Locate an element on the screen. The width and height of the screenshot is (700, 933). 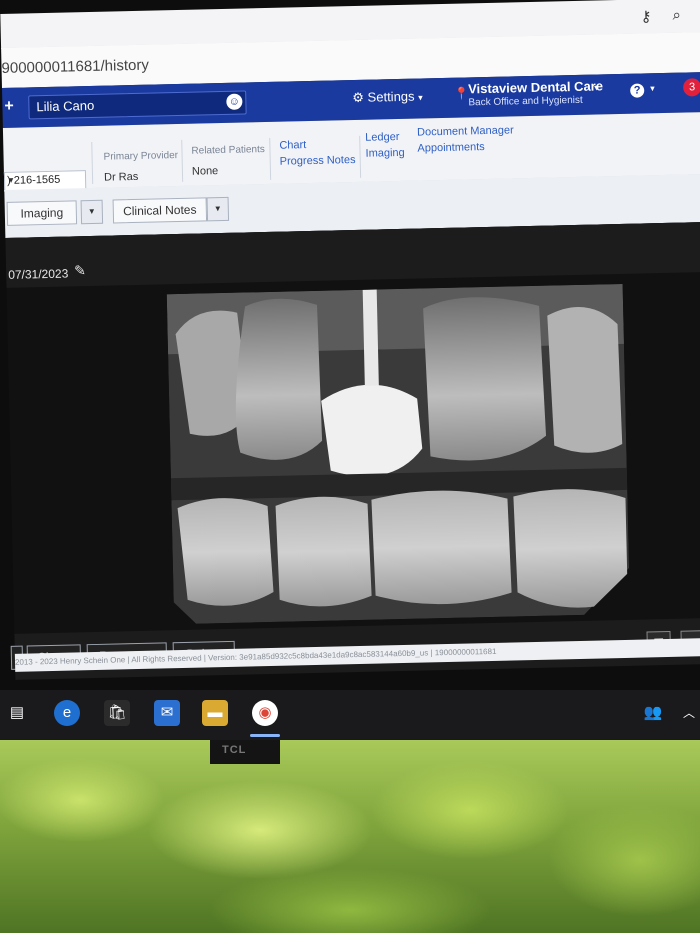
patient-search-input: Lilia Cano ☺ is located at coordinates (137, 105).